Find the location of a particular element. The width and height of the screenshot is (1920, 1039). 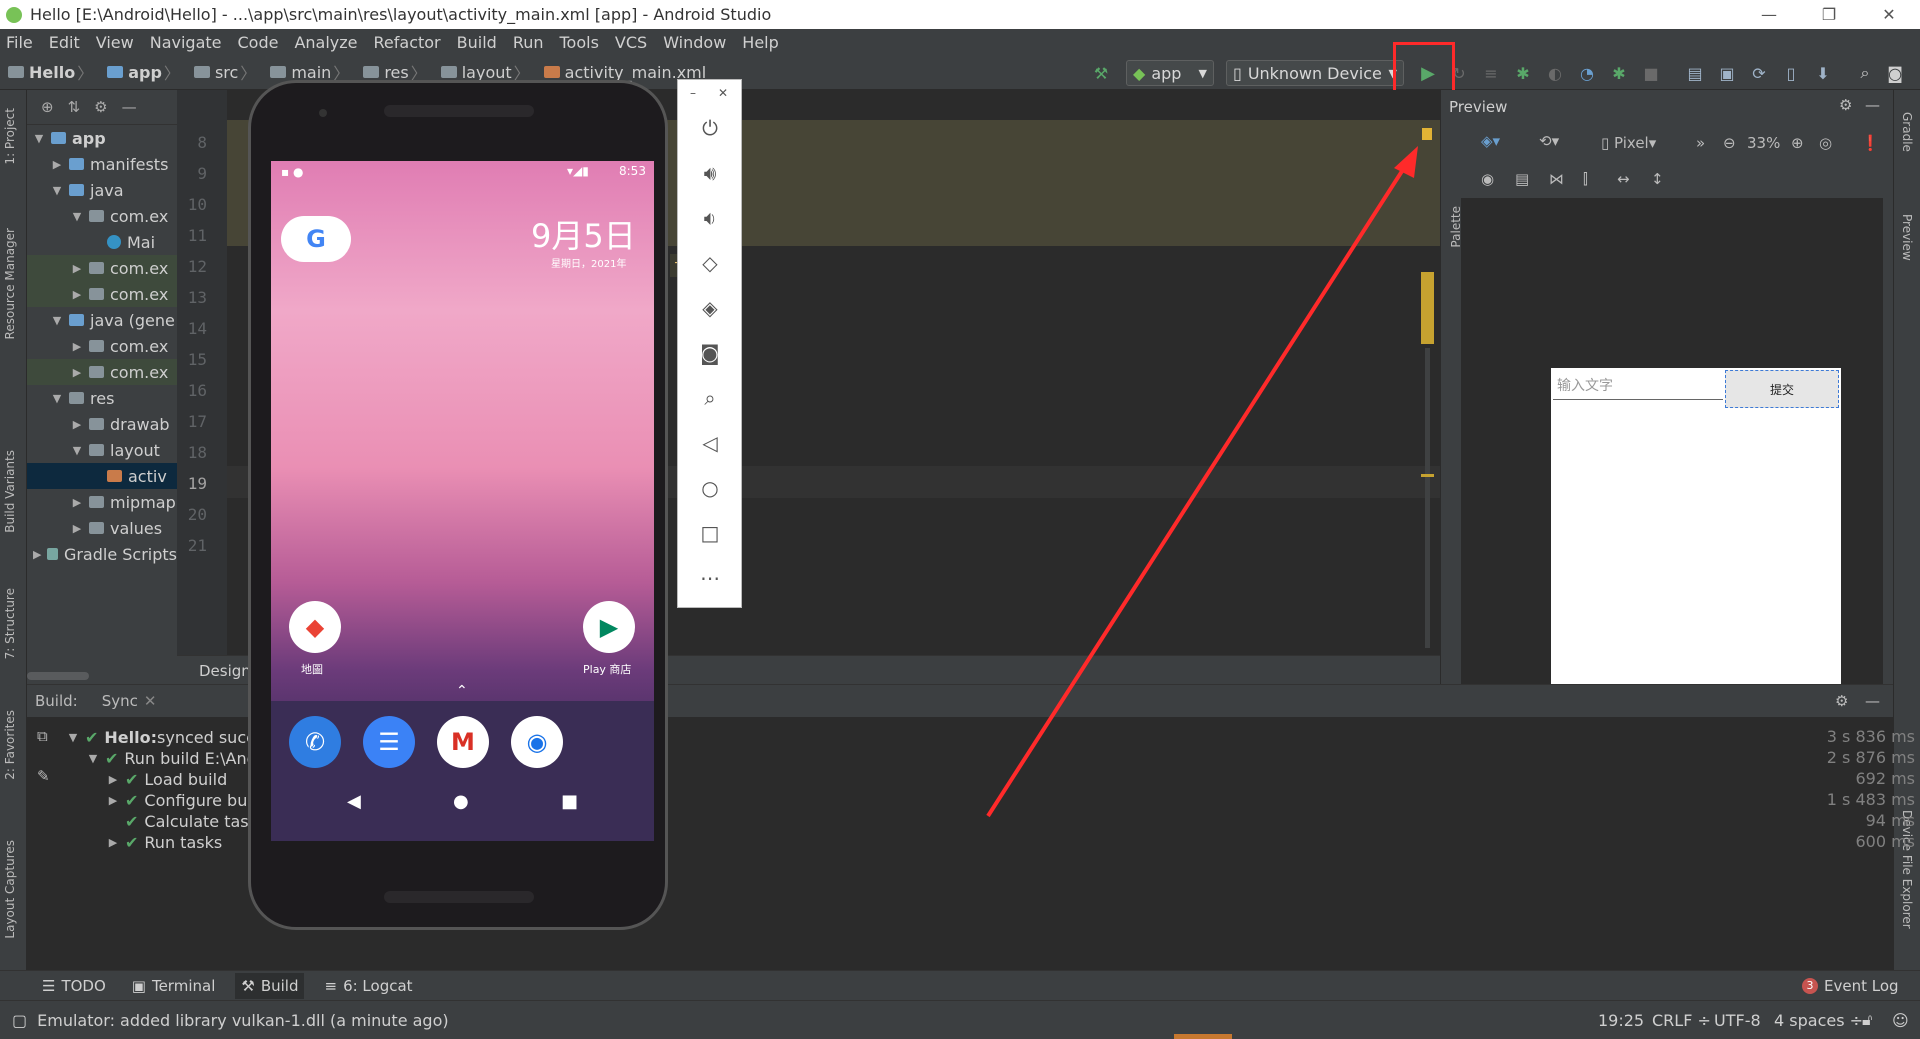

arrow-head is located at coordinates (1406, 162).